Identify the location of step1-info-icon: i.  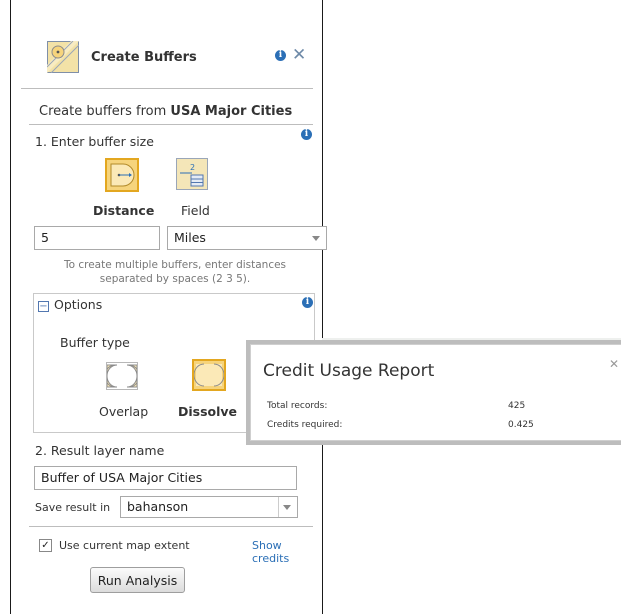
(306, 134).